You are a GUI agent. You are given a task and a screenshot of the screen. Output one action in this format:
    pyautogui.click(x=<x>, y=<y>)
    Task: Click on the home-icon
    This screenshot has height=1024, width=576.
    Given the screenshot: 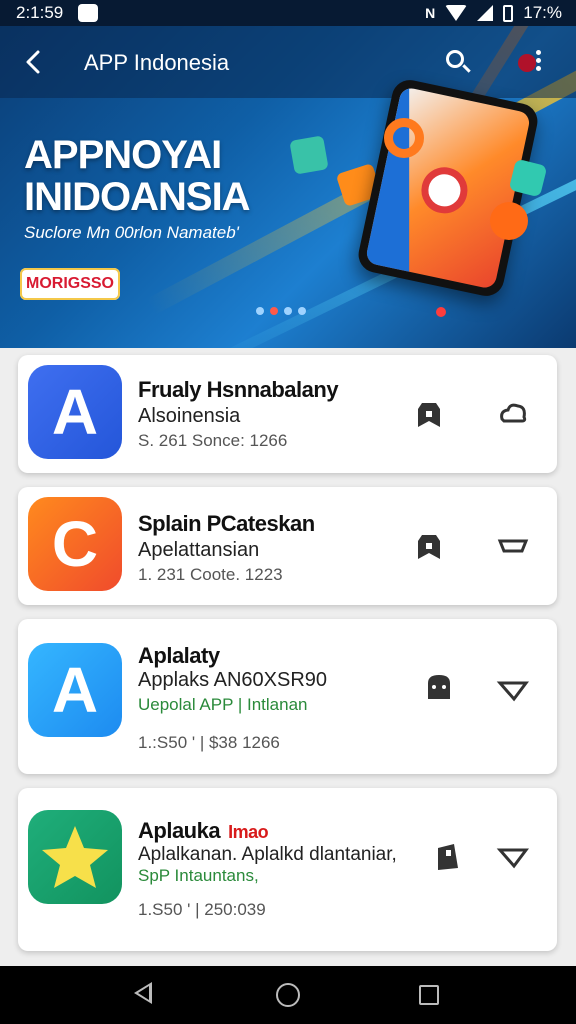 What is the action you would take?
    pyautogui.click(x=288, y=995)
    